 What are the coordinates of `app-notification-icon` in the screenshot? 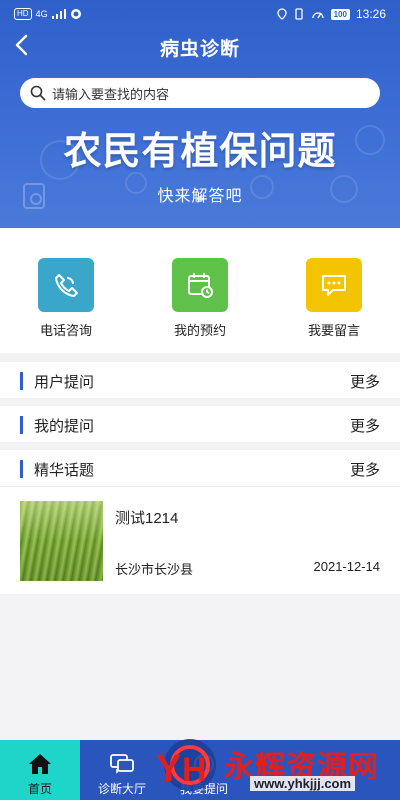 It's located at (75, 14).